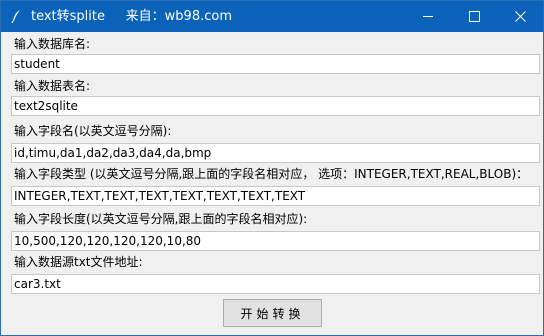 The width and height of the screenshot is (544, 336). I want to click on database-name-input, so click(275, 64).